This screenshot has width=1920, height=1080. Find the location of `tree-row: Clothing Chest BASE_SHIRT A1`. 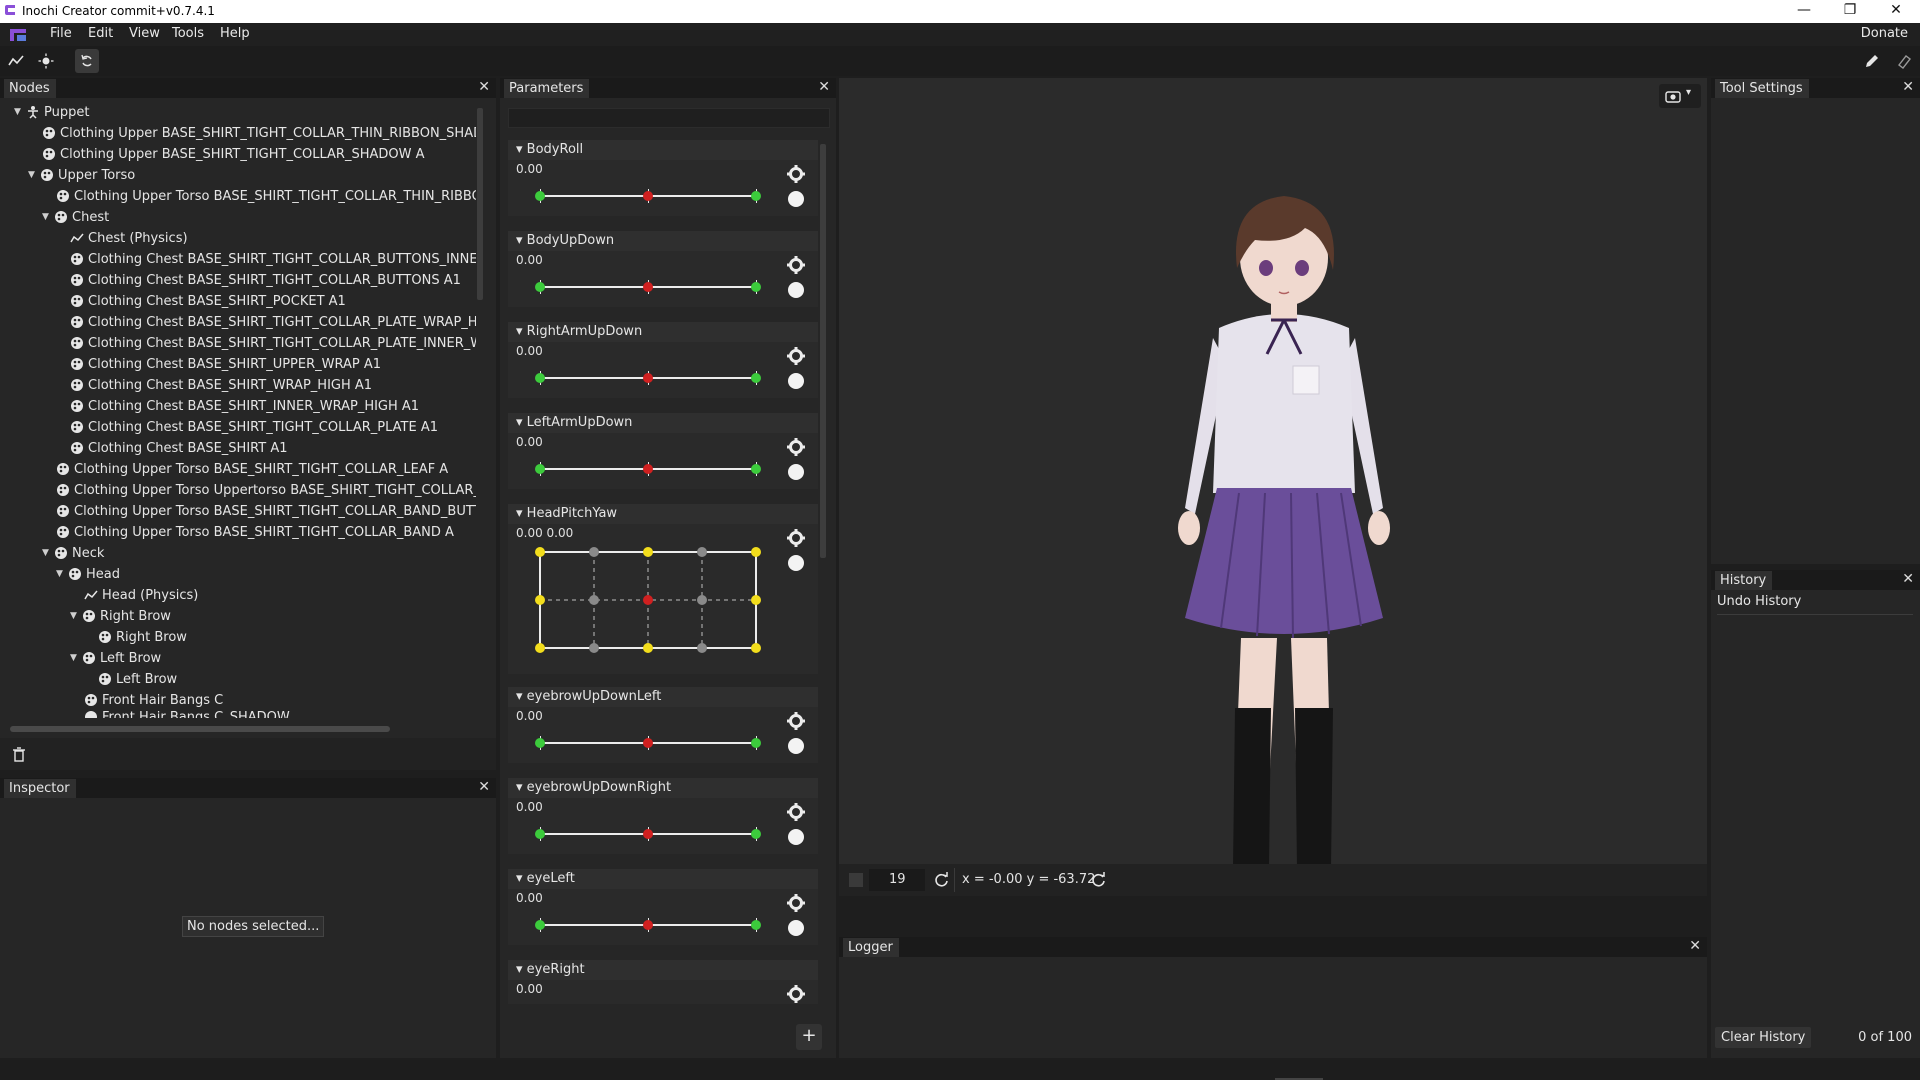

tree-row: Clothing Chest BASE_SHIRT A1 is located at coordinates (179, 448).